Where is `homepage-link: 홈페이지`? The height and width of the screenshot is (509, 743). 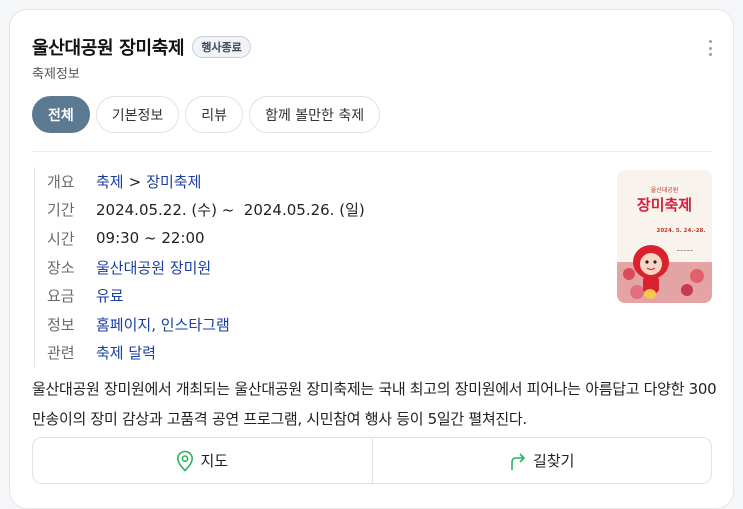 homepage-link: 홈페이지 is located at coordinates (123, 325).